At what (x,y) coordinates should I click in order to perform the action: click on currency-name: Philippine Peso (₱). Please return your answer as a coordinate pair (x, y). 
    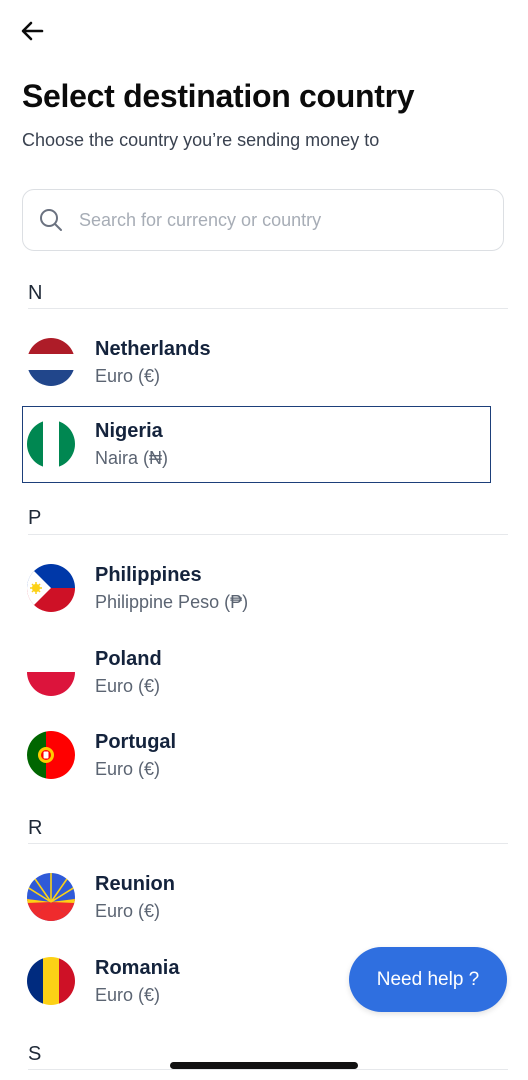
    Looking at the image, I should click on (172, 602).